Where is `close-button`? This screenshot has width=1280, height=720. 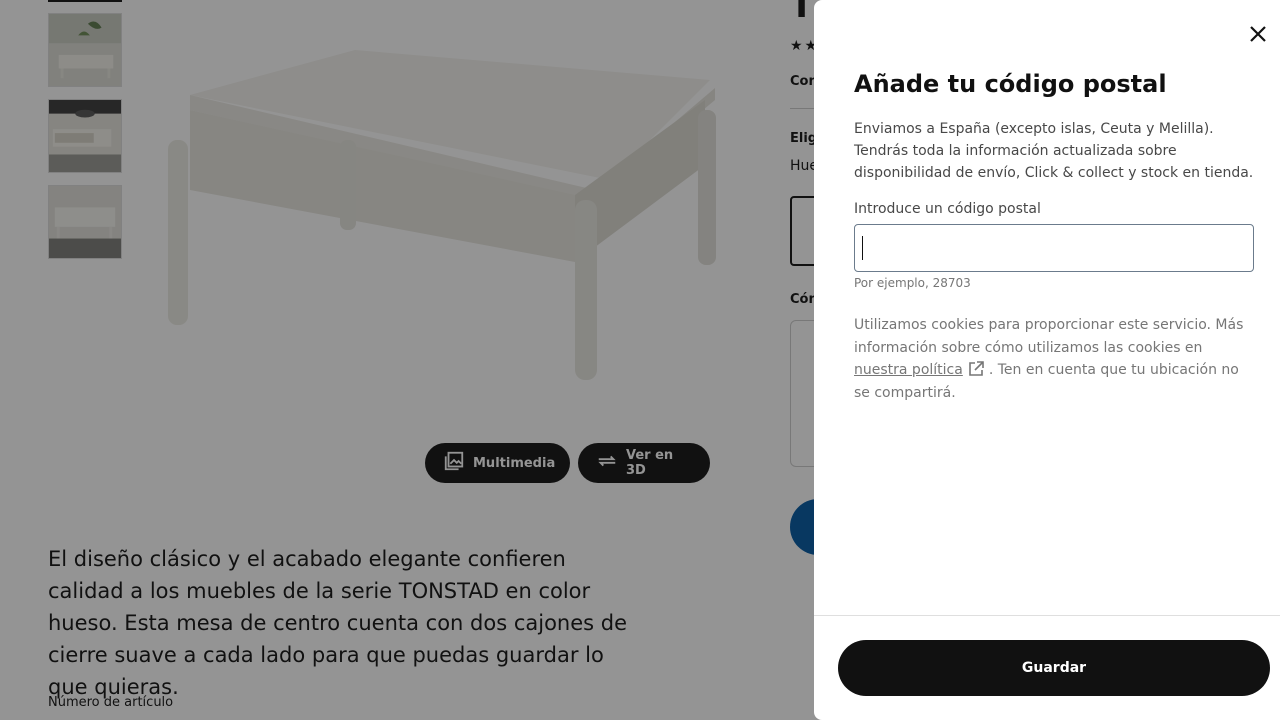
close-button is located at coordinates (1258, 36).